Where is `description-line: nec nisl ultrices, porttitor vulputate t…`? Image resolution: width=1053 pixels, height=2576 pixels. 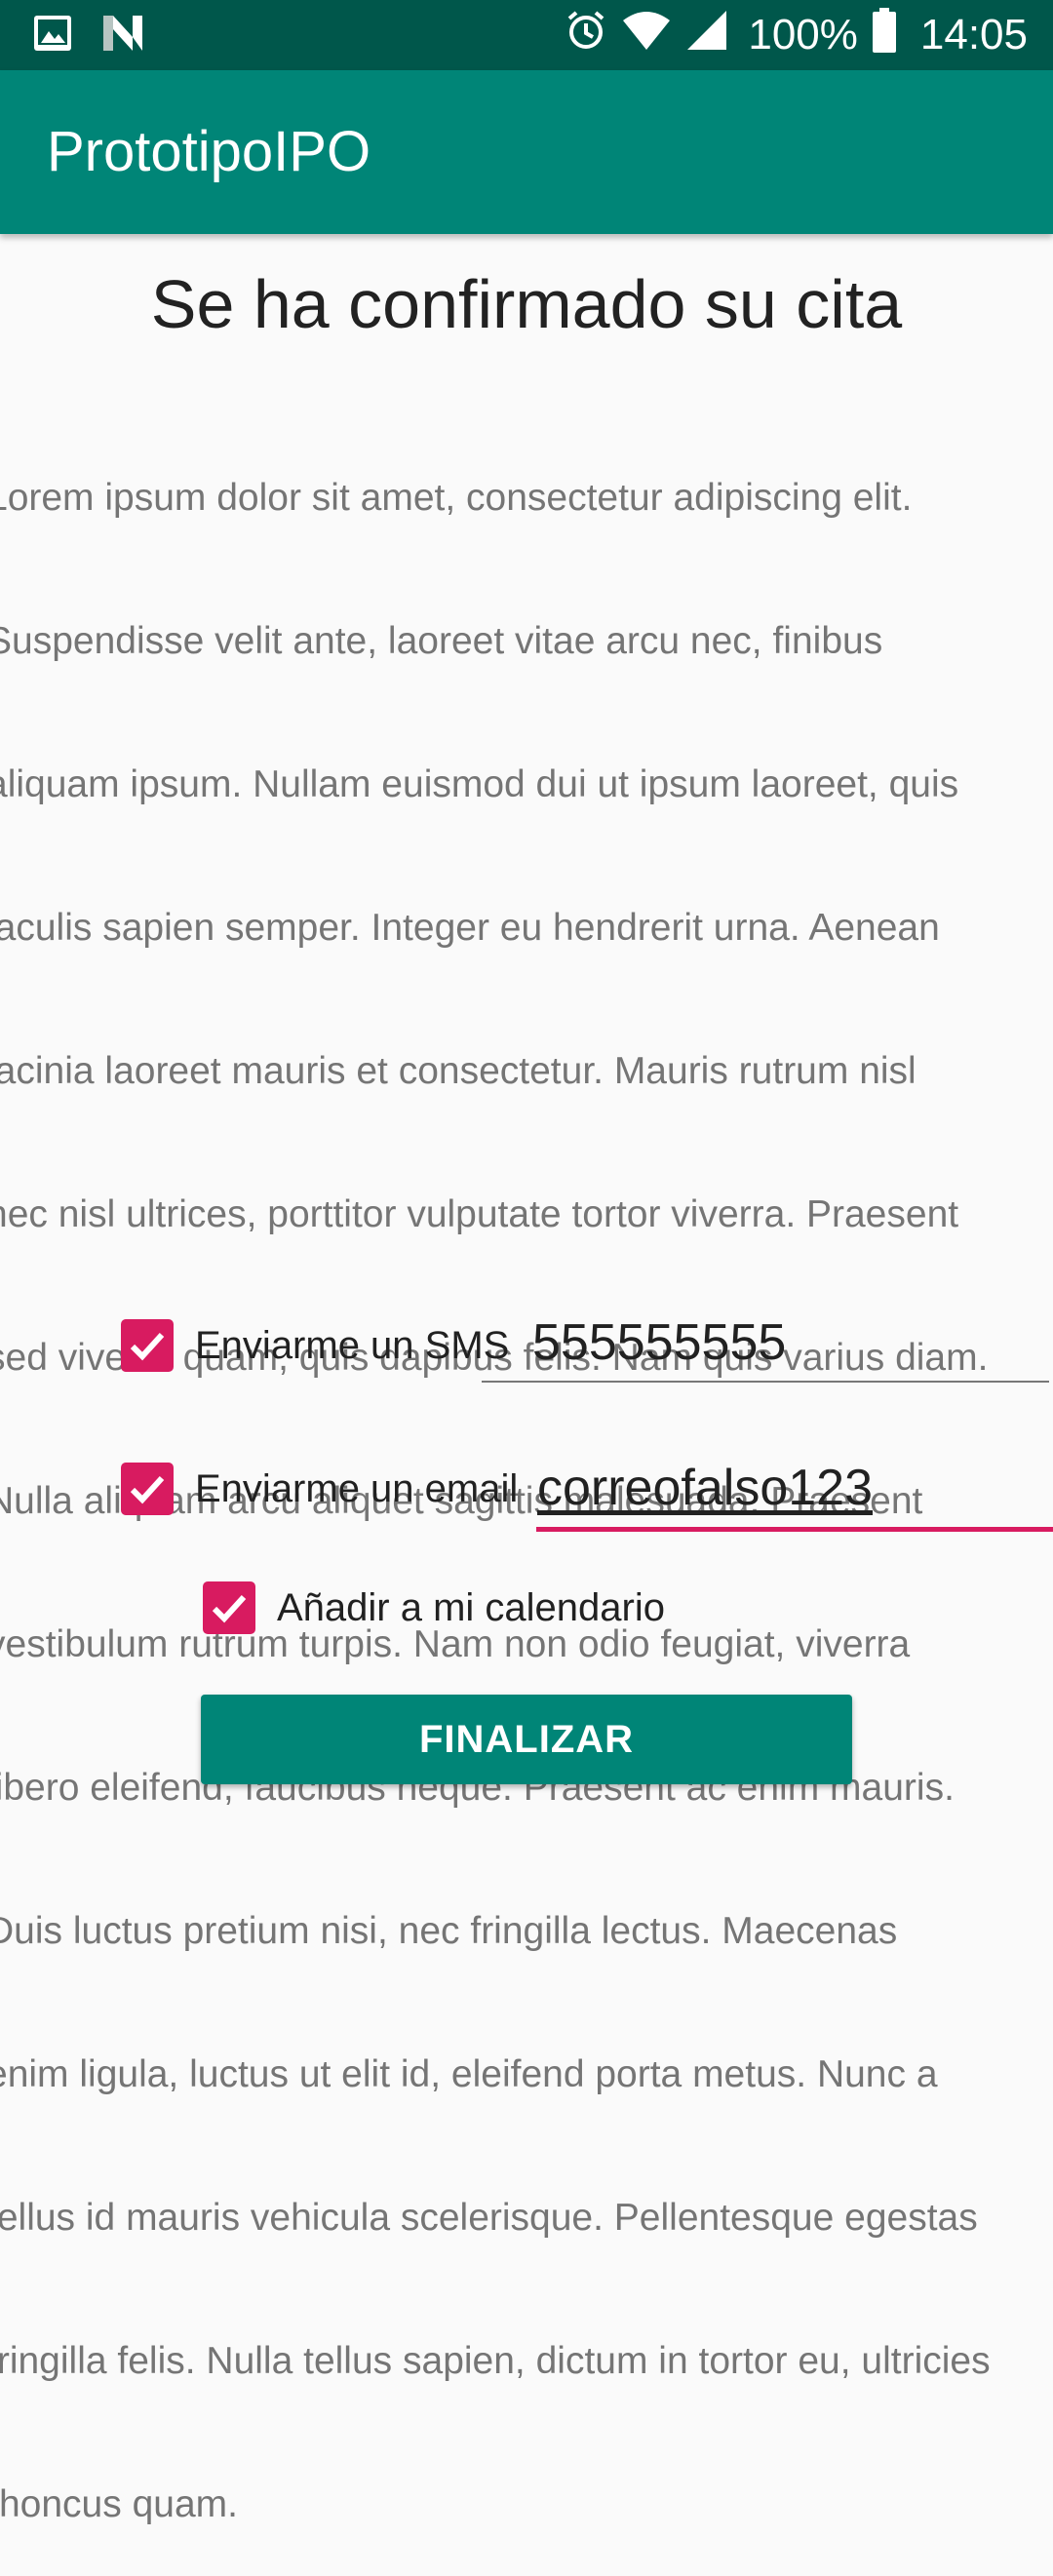 description-line: nec nisl ultrices, porttitor vulputate t… is located at coordinates (479, 1214).